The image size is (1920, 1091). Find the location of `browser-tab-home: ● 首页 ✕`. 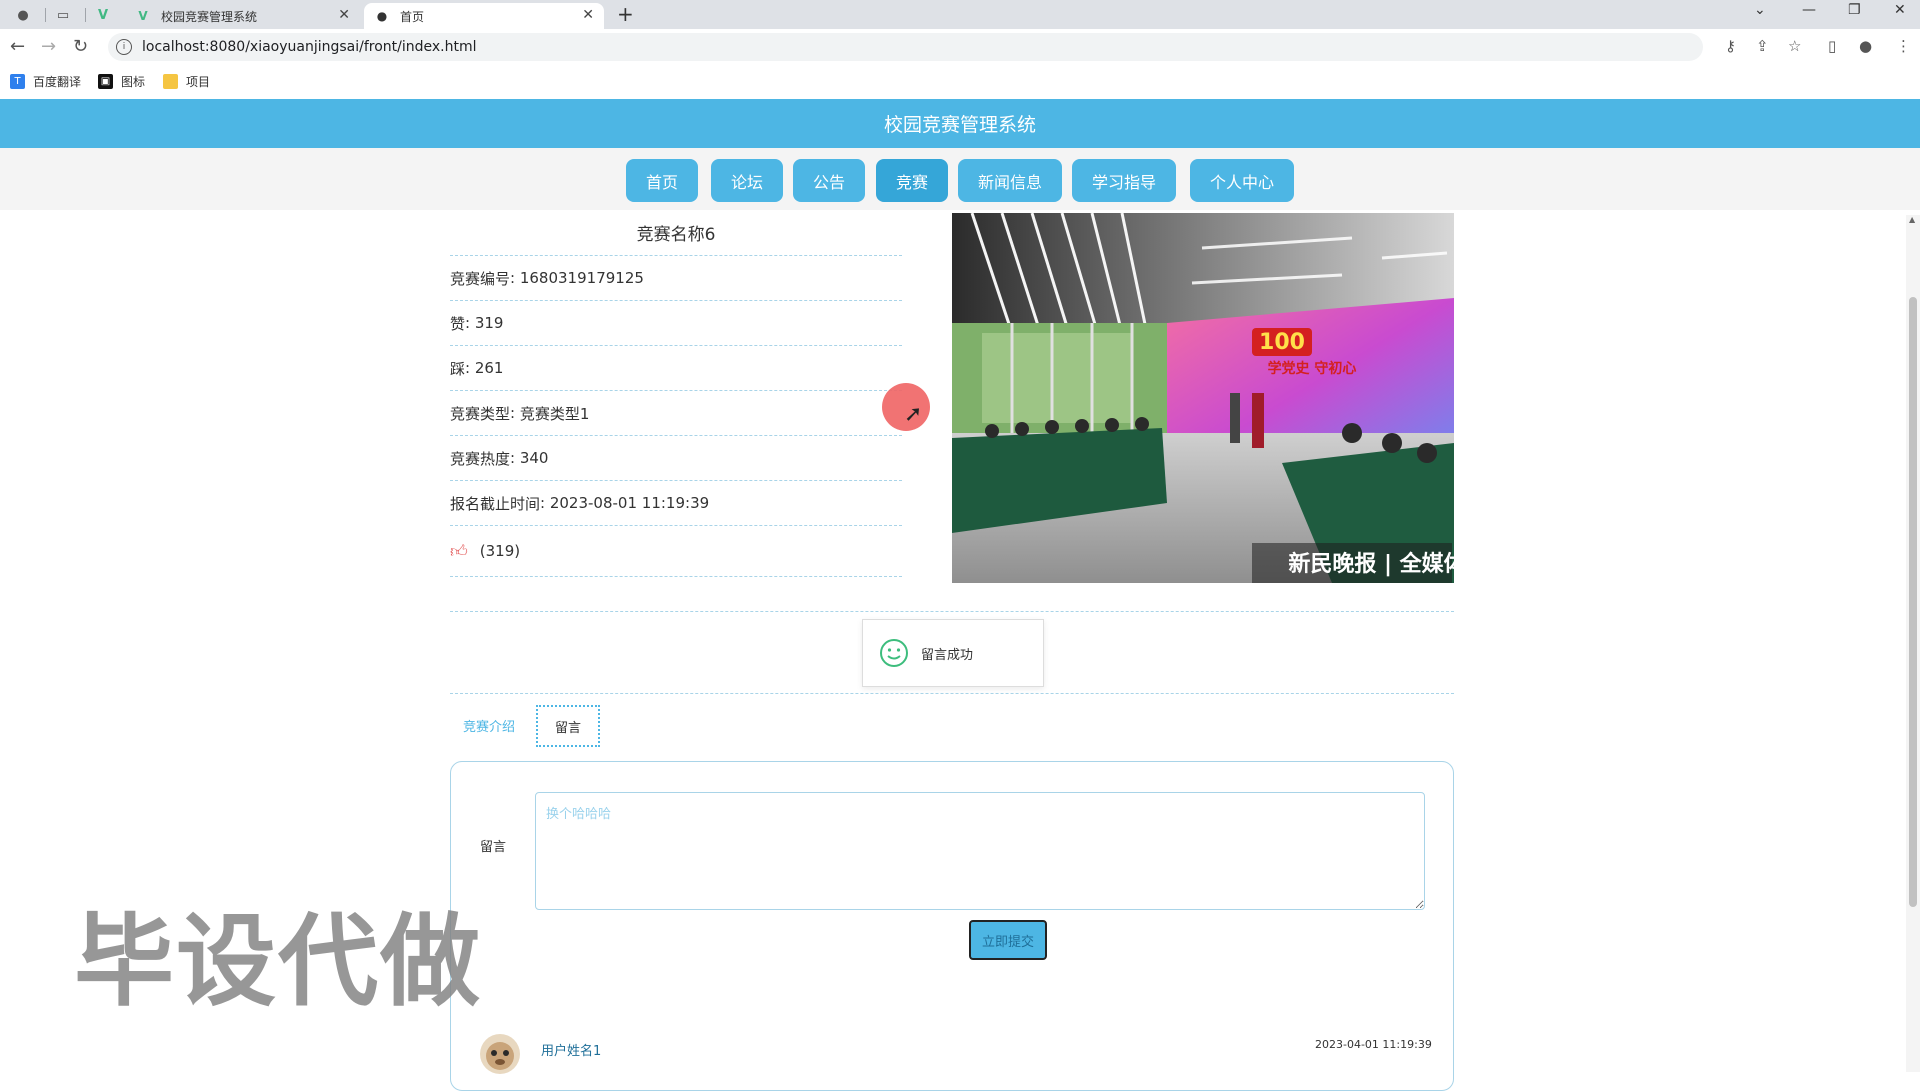

browser-tab-home: ● 首页 ✕ is located at coordinates (484, 16).